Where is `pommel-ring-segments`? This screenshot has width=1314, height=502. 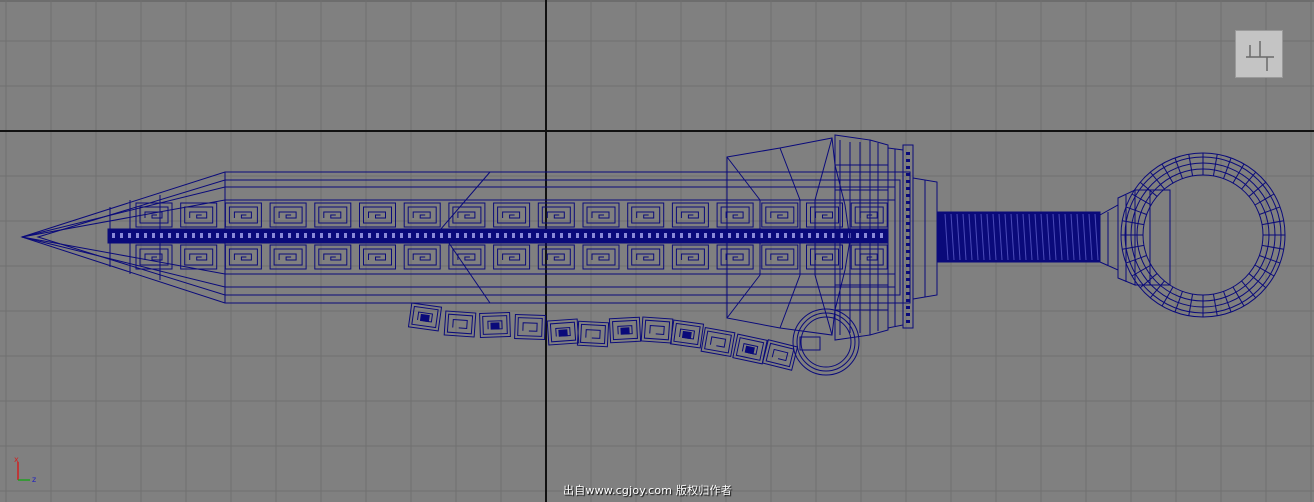 pommel-ring-segments is located at coordinates (1203, 235).